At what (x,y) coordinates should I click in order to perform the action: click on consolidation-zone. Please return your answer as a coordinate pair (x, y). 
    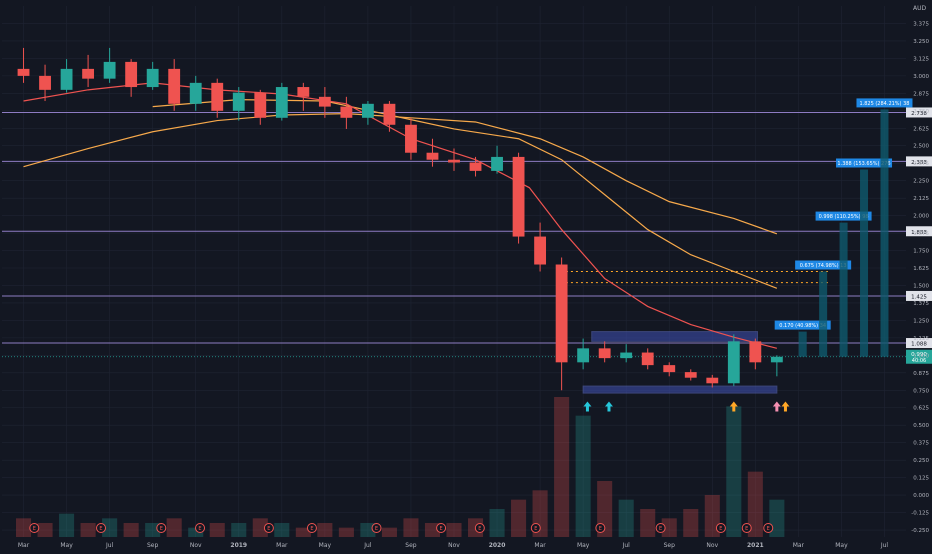
    Looking at the image, I should click on (680, 389).